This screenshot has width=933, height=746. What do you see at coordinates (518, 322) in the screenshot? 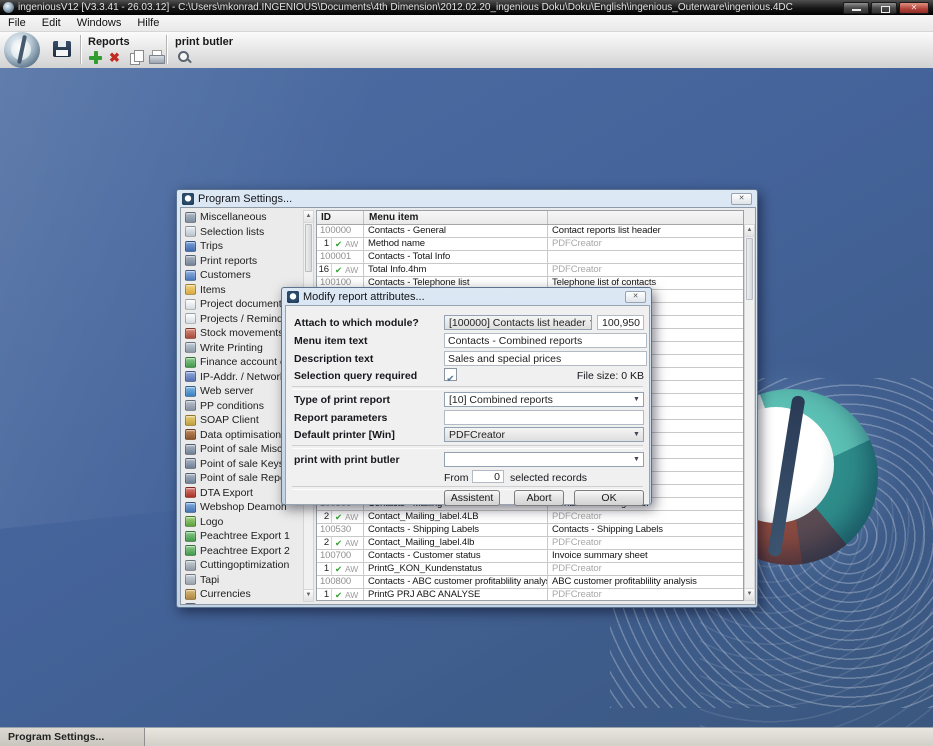
I see `attach-module-dropdown: [100000] Contacts list header ▼` at bounding box center [518, 322].